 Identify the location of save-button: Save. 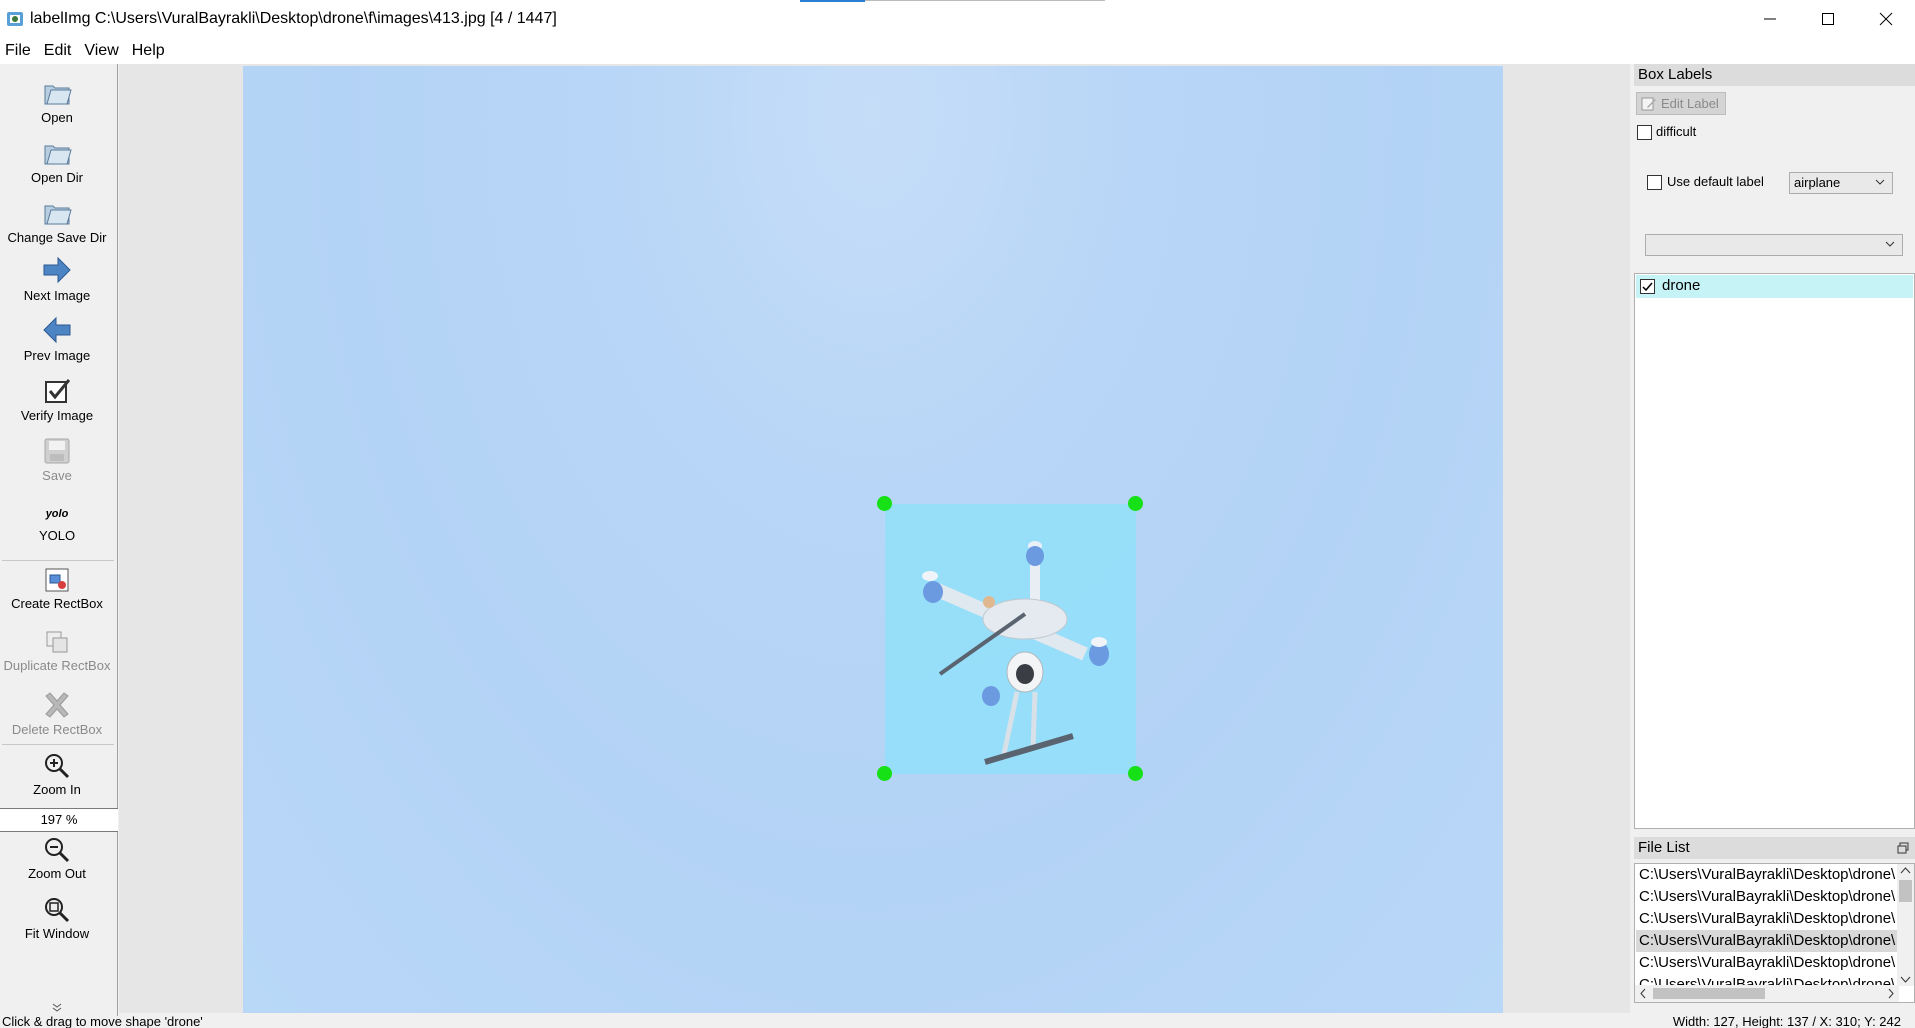
(57, 459).